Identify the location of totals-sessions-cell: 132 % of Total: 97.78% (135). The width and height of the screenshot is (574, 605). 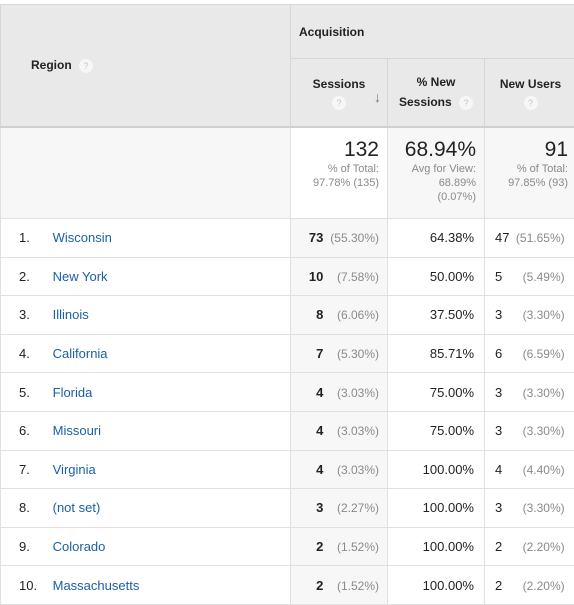
(339, 173).